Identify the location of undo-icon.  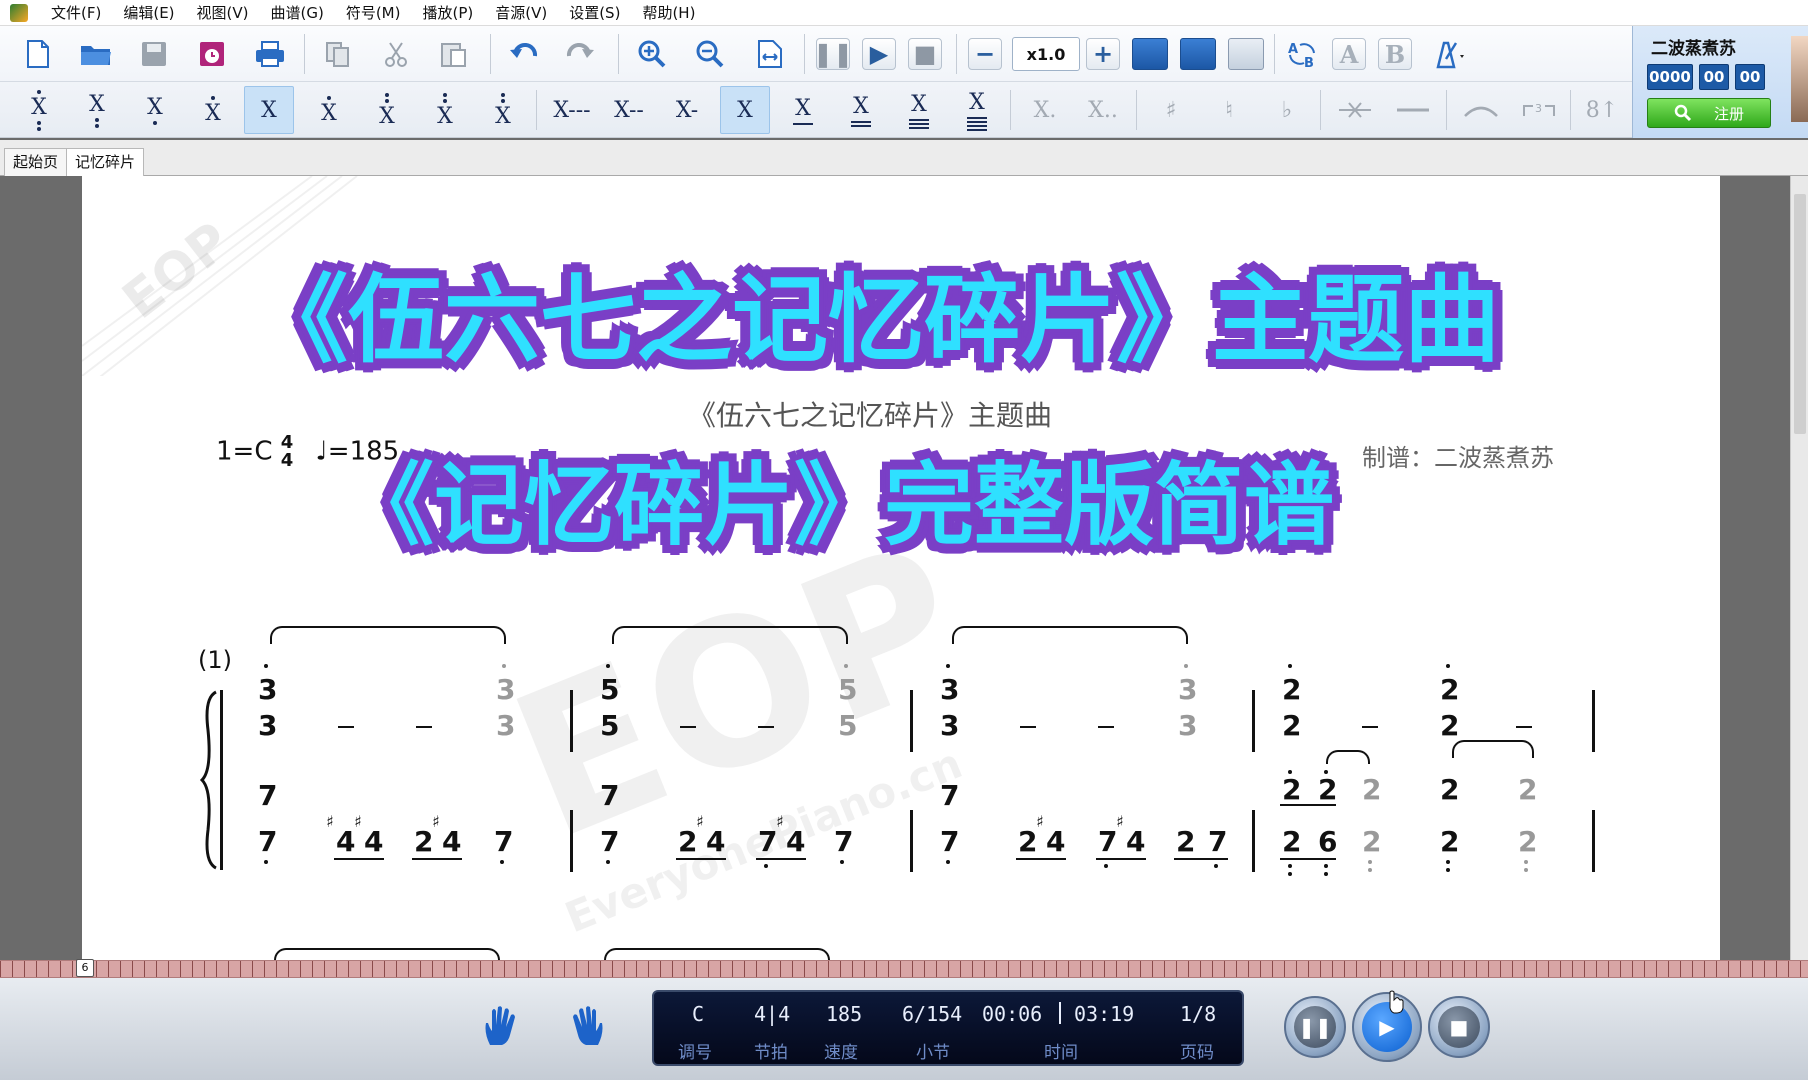
(524, 54).